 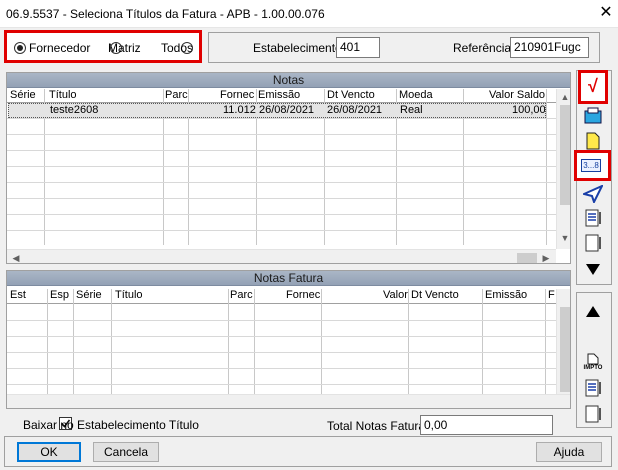 What do you see at coordinates (237, 95) in the screenshot?
I see `col-fornec: Fornec` at bounding box center [237, 95].